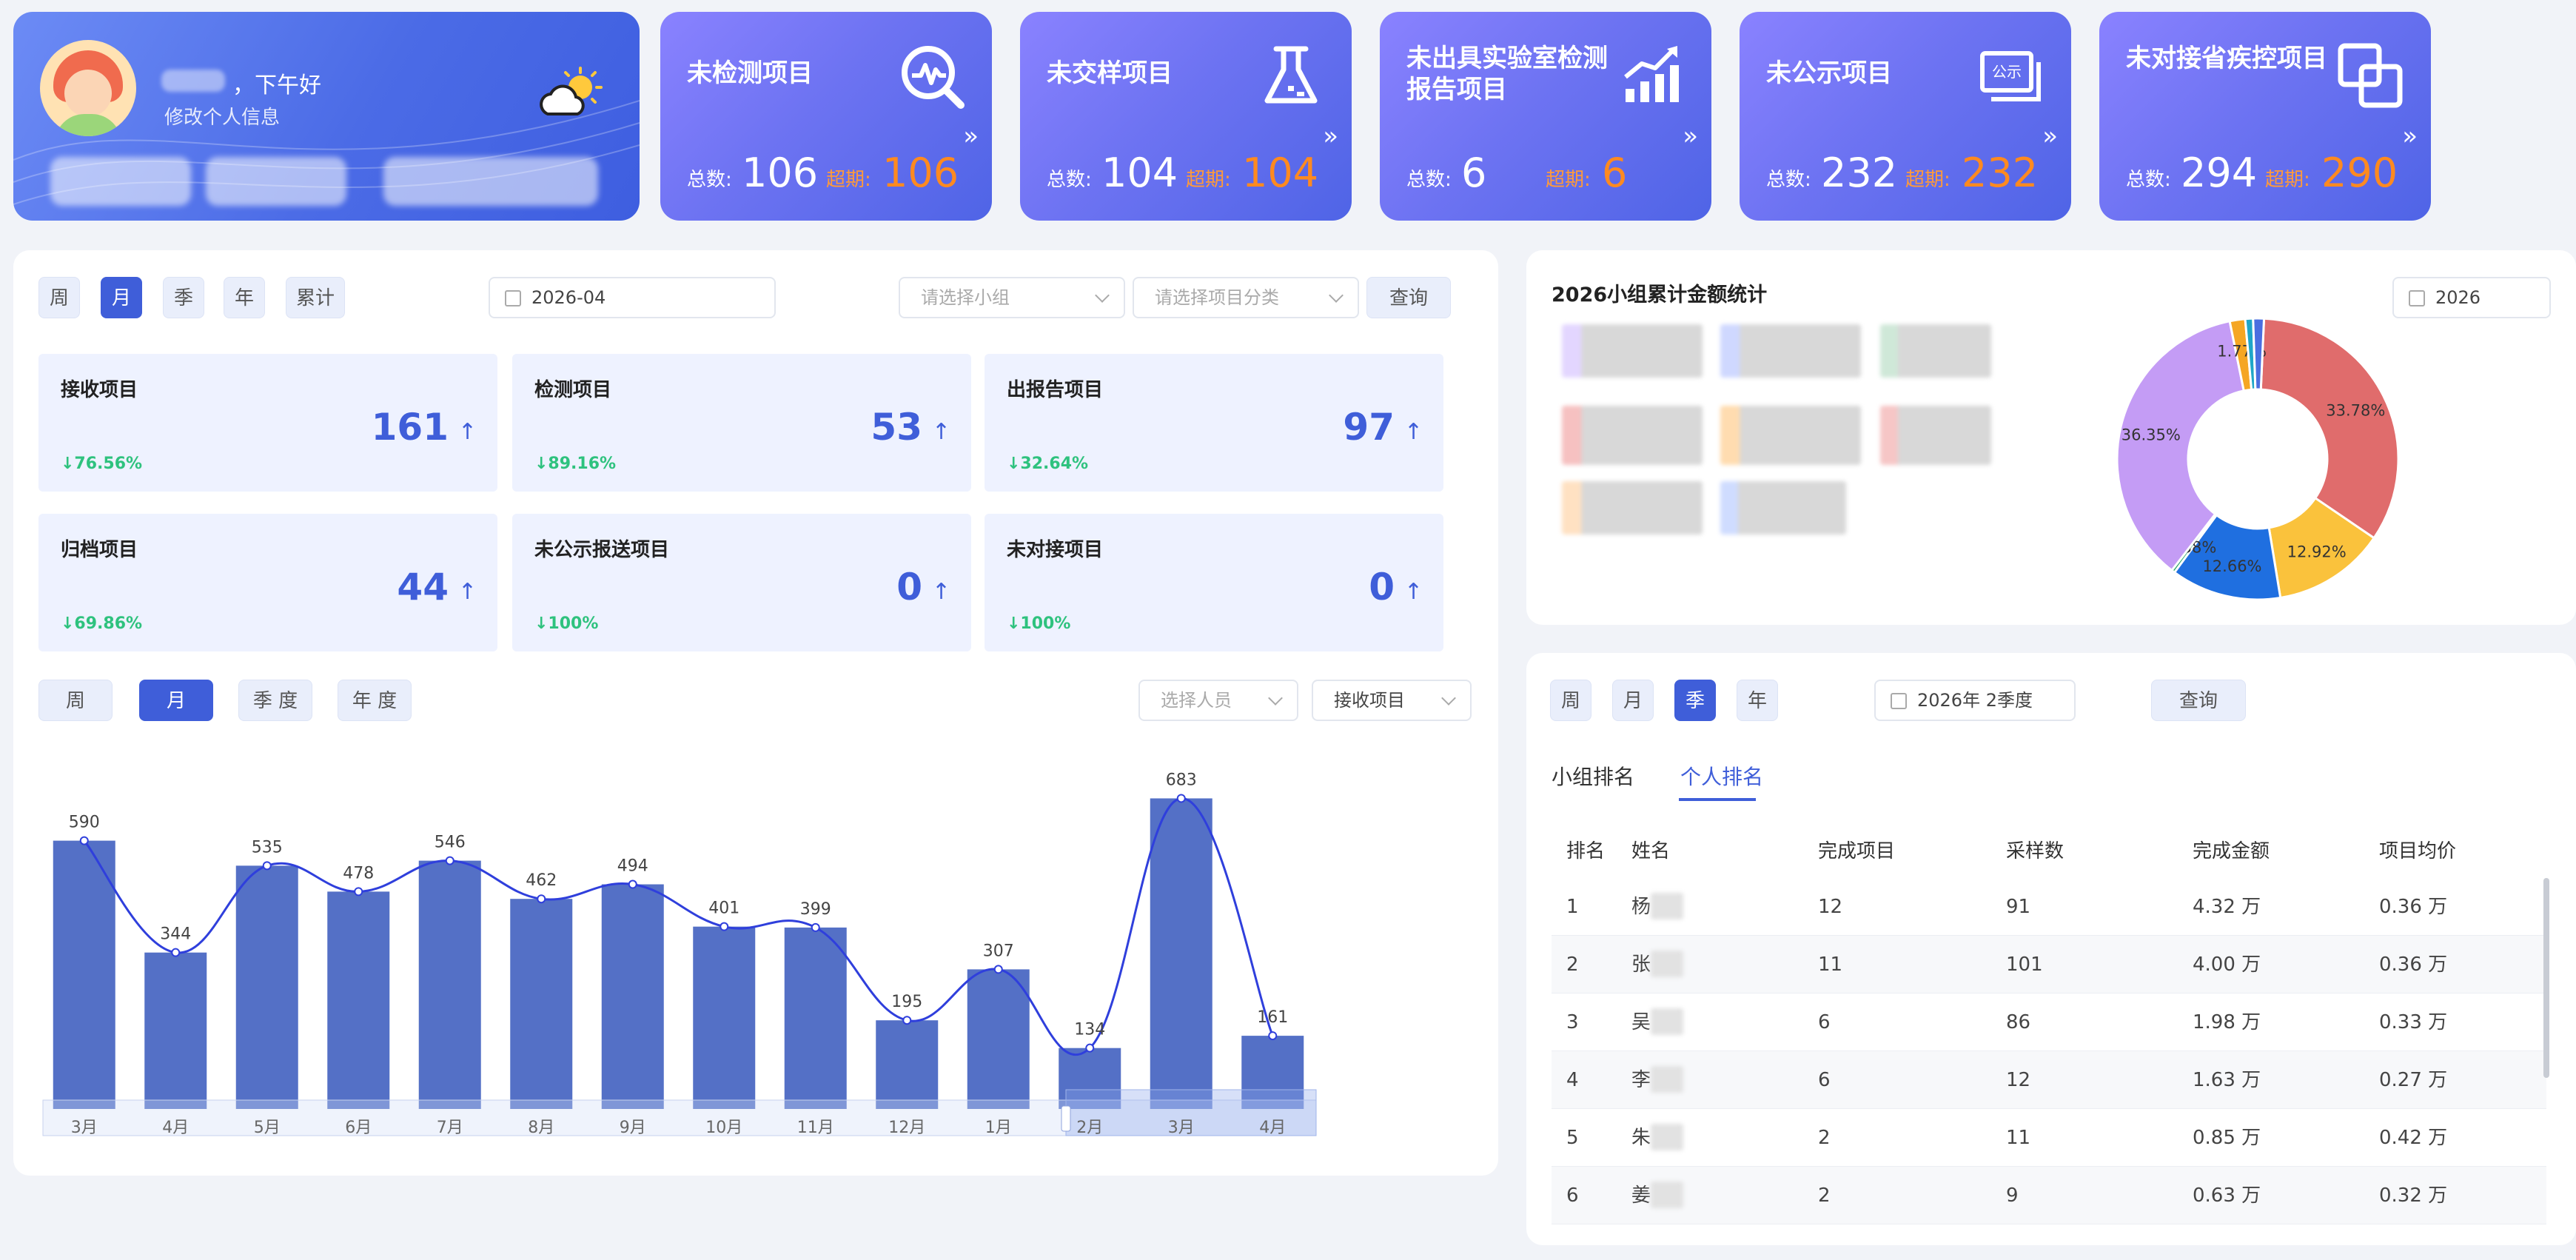  Describe the element at coordinates (1369, 700) in the screenshot. I see `metric-select-value: 接收项目` at that location.